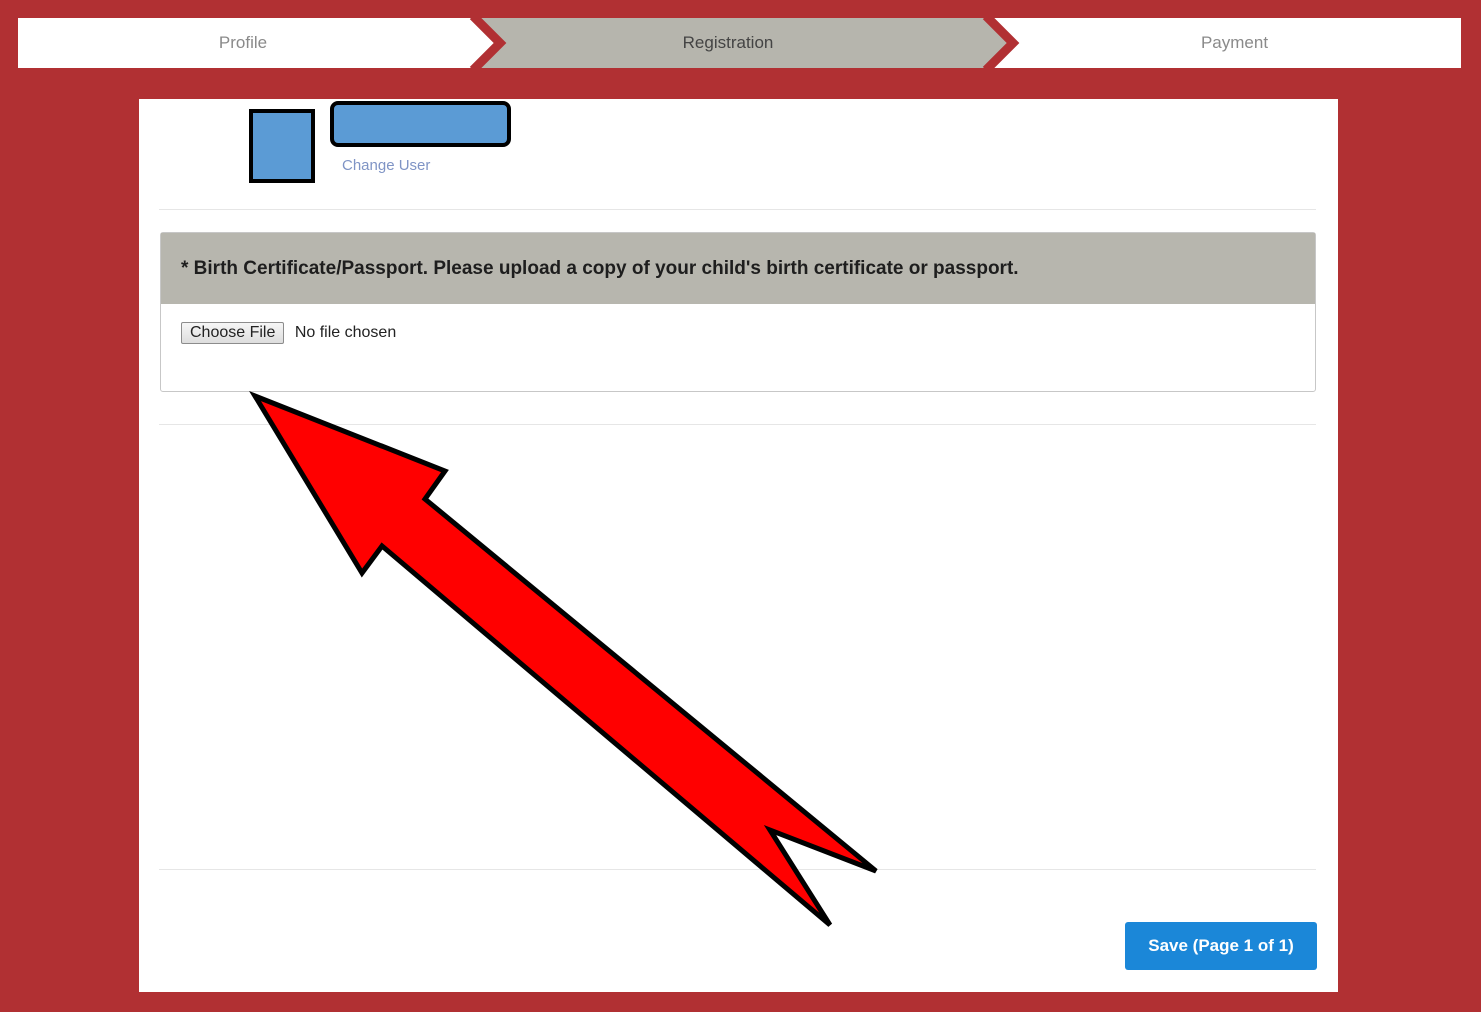 The image size is (1481, 1012). What do you see at coordinates (282, 146) in the screenshot?
I see `avatar-redacted` at bounding box center [282, 146].